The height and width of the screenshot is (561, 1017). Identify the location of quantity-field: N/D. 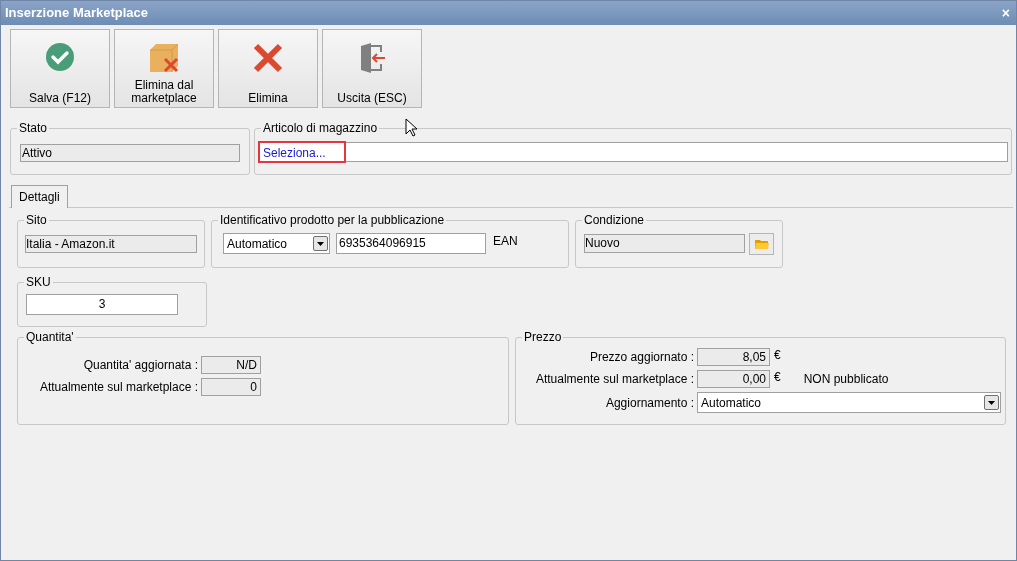
(231, 365).